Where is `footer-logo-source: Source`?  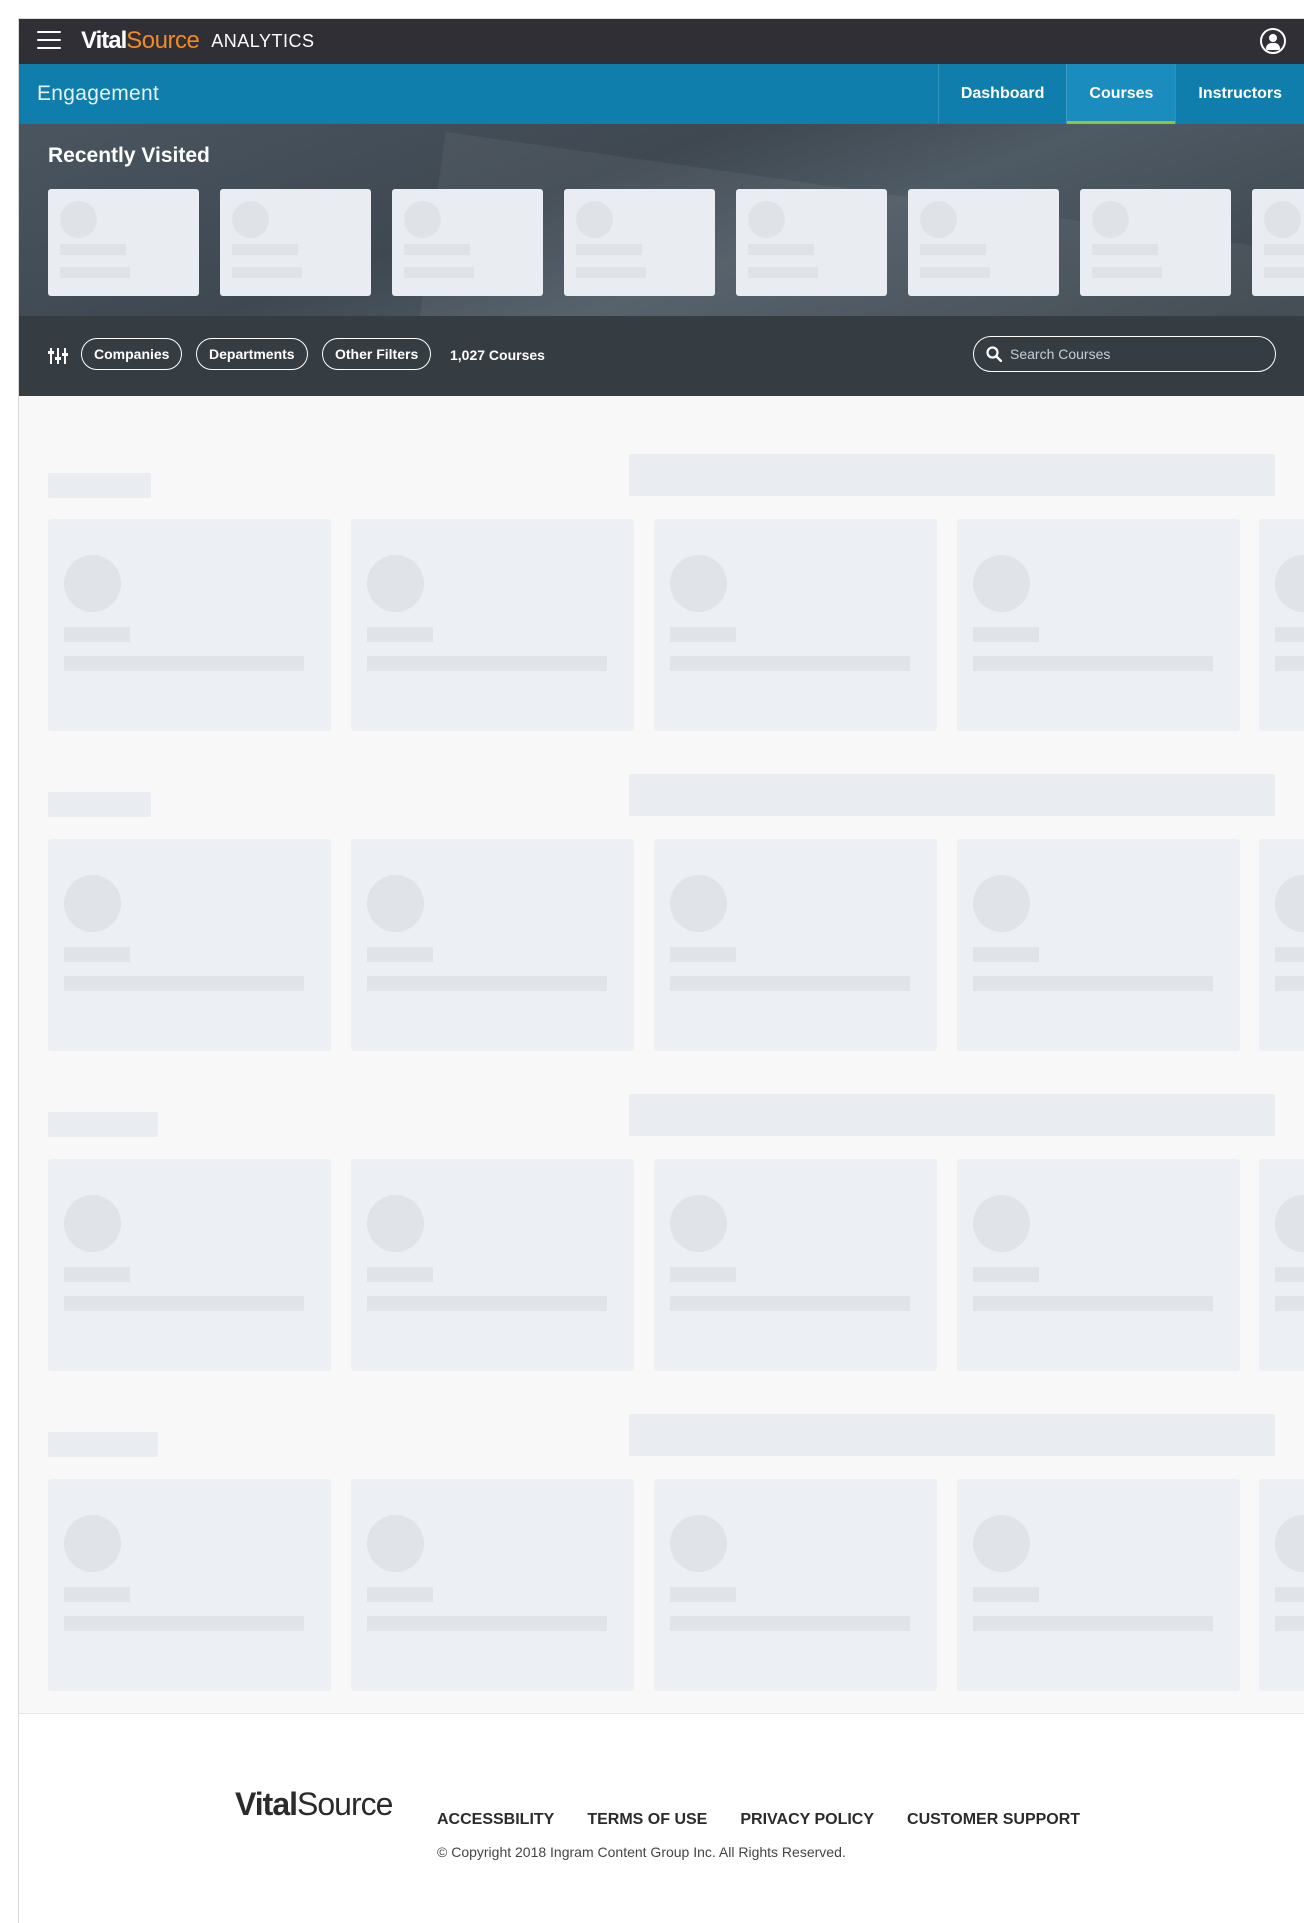 footer-logo-source: Source is located at coordinates (345, 1804).